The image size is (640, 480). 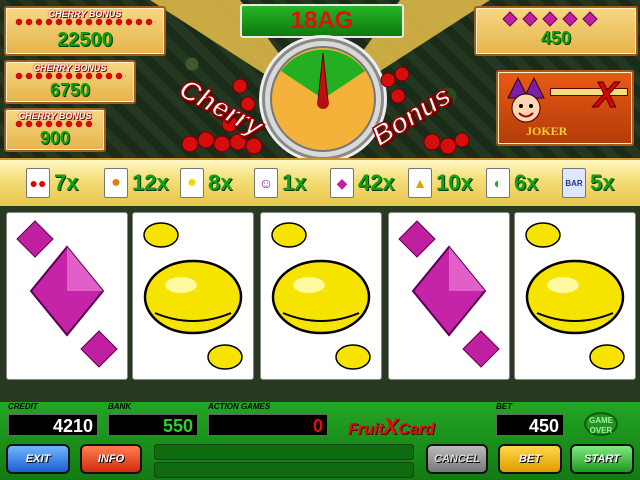 I want to click on lemon-card-icon: ●, so click(x=192, y=183).